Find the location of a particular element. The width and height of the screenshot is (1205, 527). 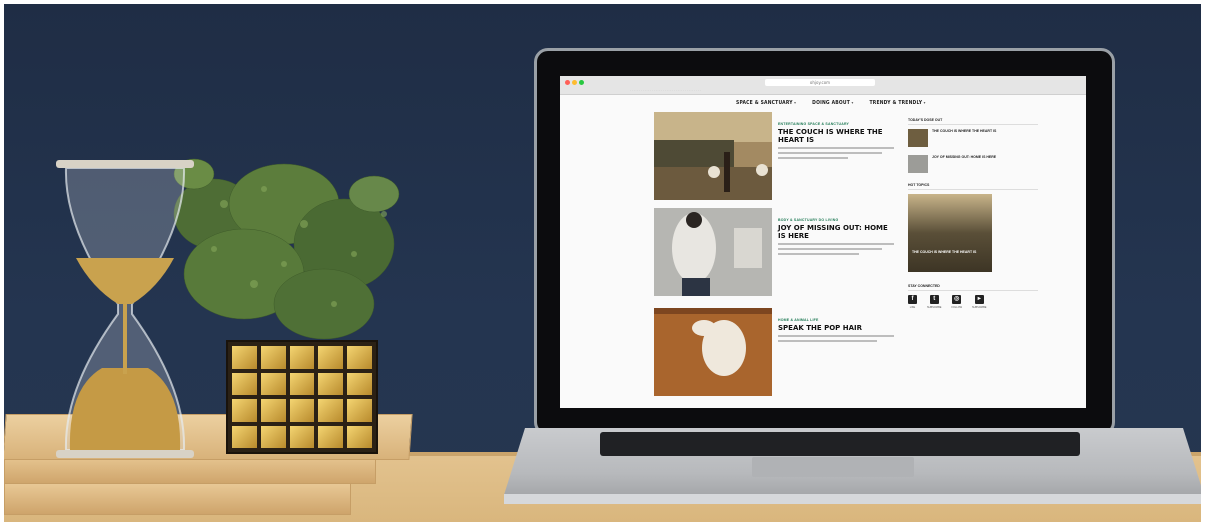

post-title: THE COUCH IS WHERE THE HEART IS is located at coordinates (836, 136).